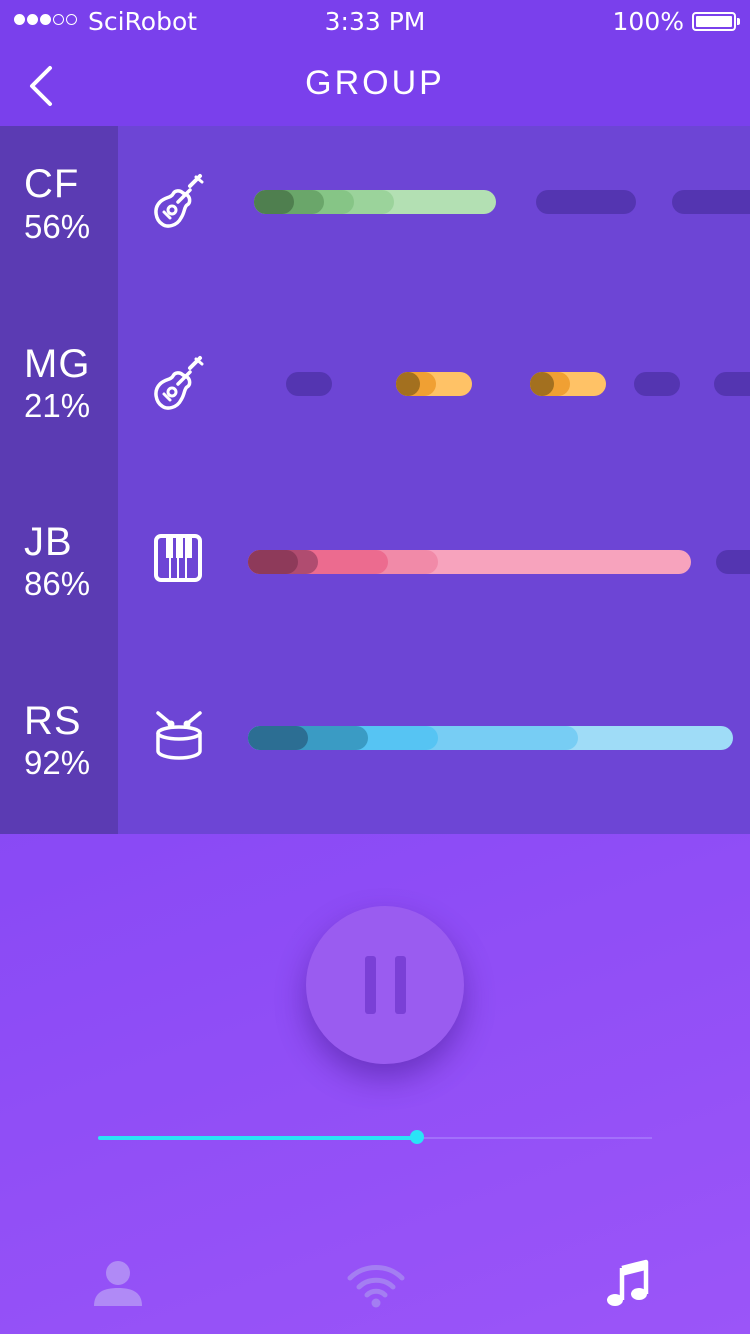  Describe the element at coordinates (716, 21) in the screenshot. I see `battery-icon` at that location.